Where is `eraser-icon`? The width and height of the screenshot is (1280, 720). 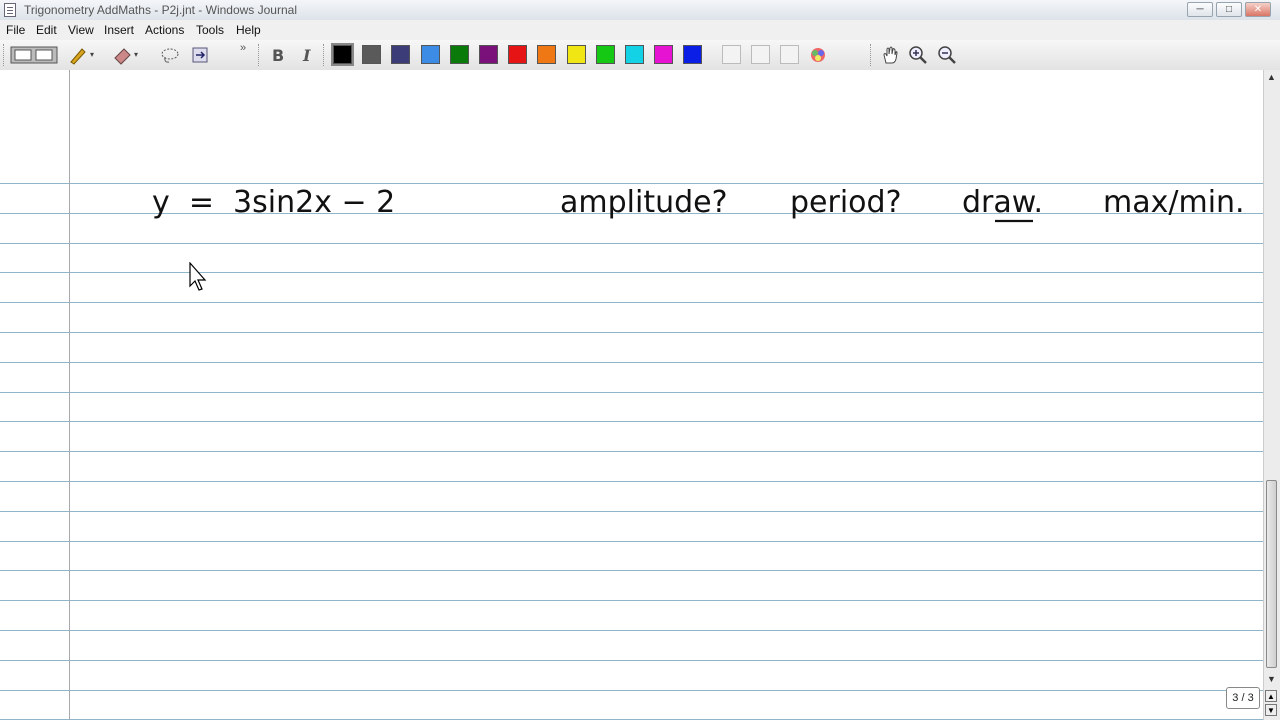
eraser-icon is located at coordinates (122, 55).